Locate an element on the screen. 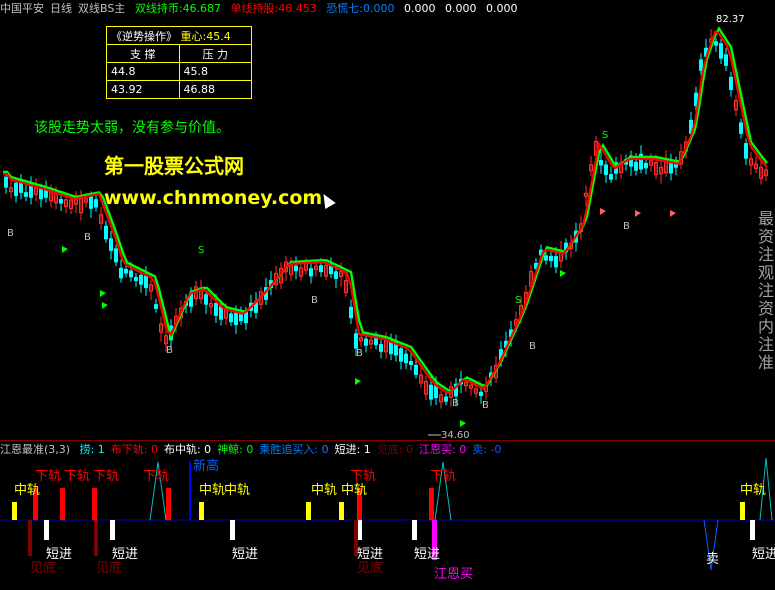 This screenshot has width=775, height=590. jiandi-bar is located at coordinates (96, 538).